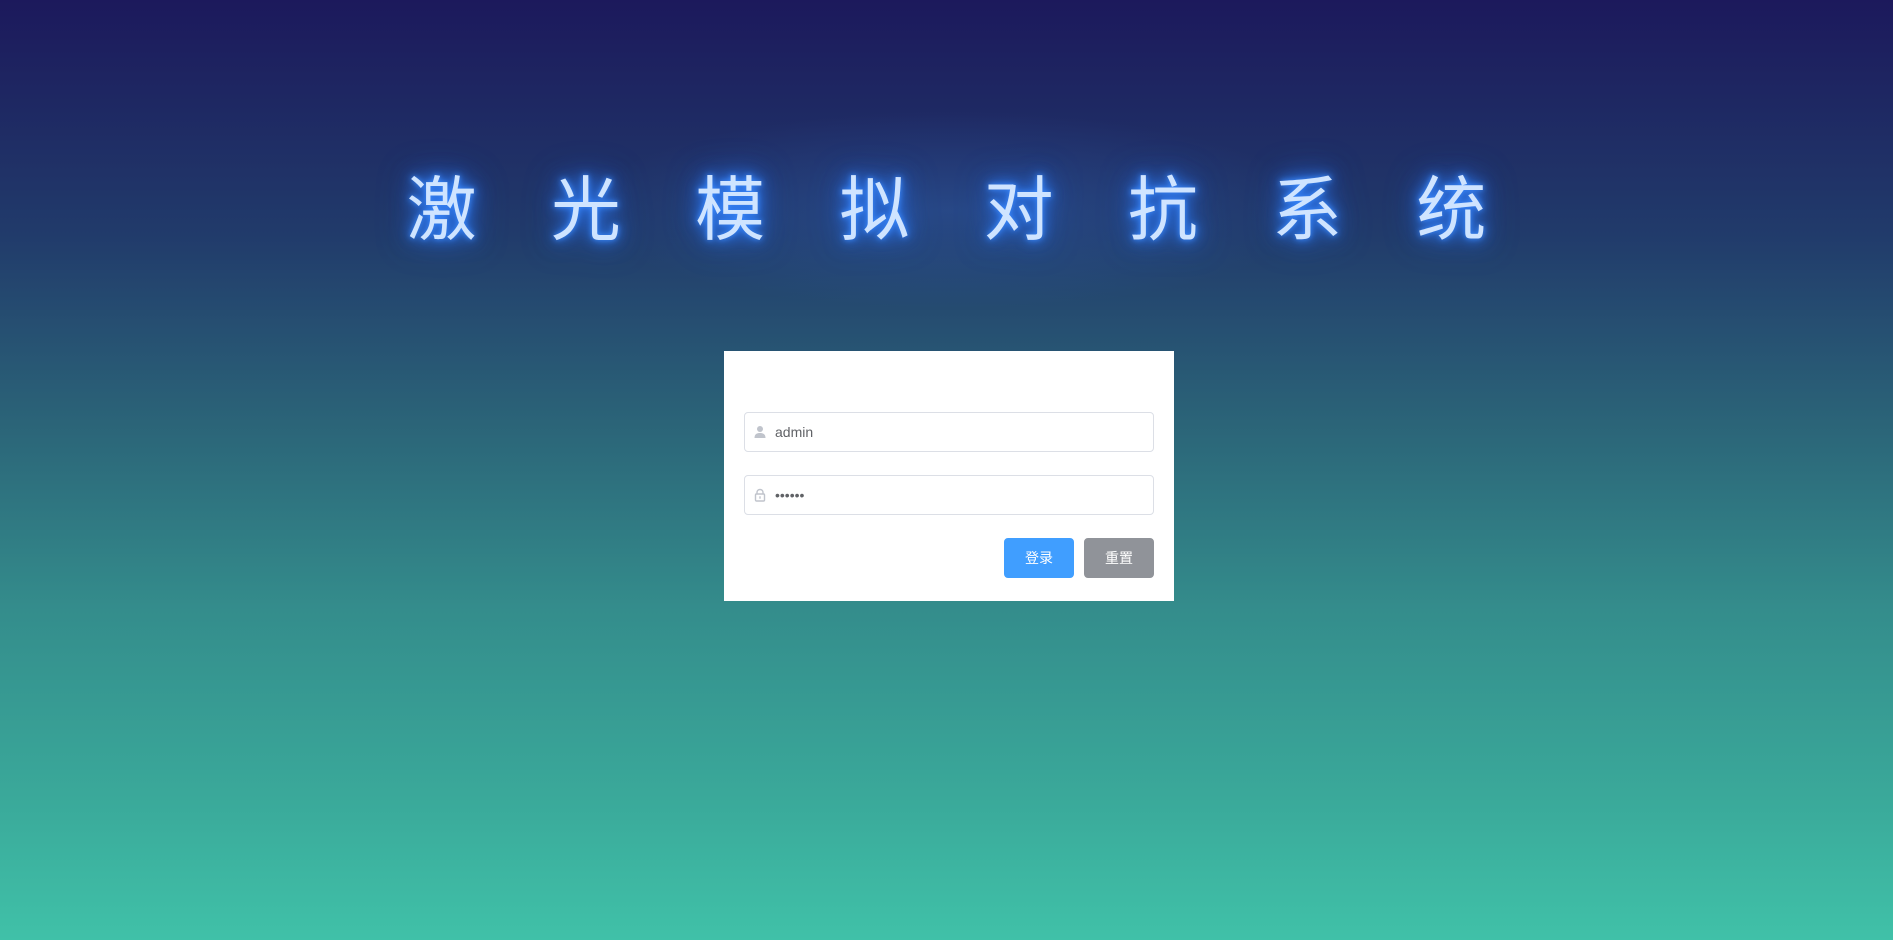  Describe the element at coordinates (1039, 558) in the screenshot. I see `login-button: 登录` at that location.